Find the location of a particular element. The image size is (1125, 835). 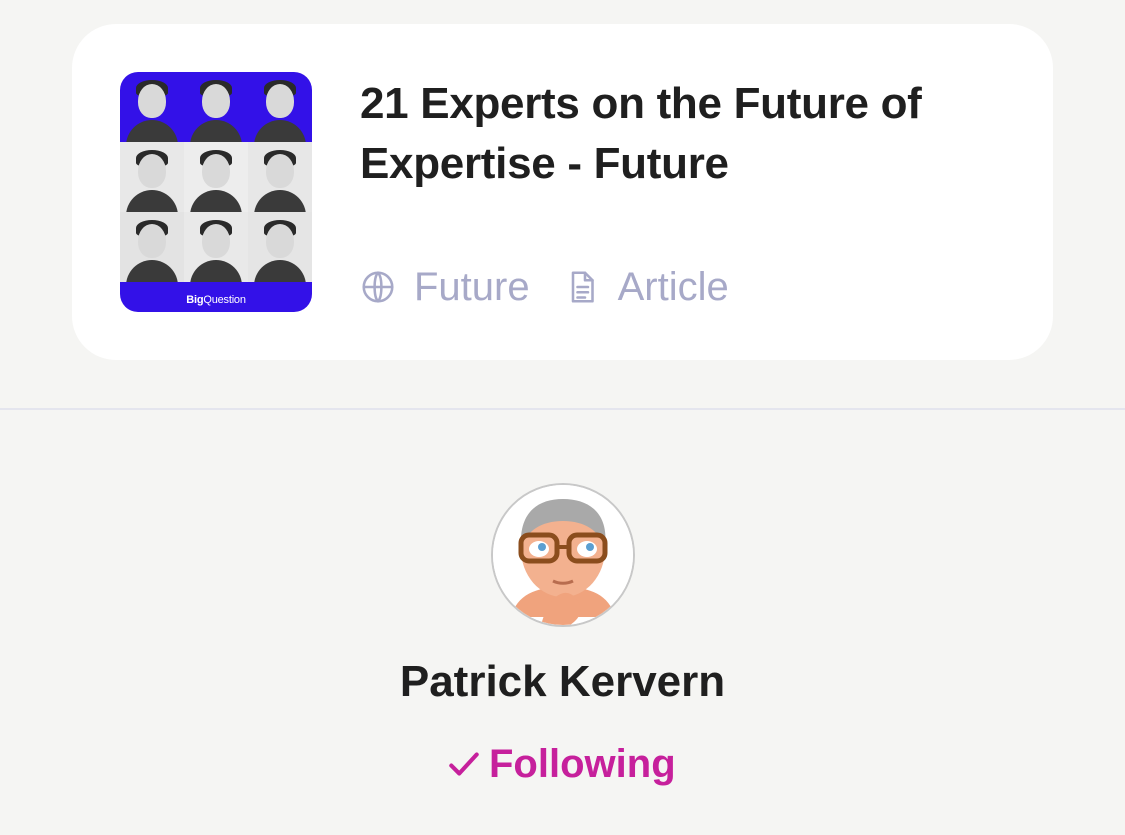

following-button: Following is located at coordinates (560, 764).